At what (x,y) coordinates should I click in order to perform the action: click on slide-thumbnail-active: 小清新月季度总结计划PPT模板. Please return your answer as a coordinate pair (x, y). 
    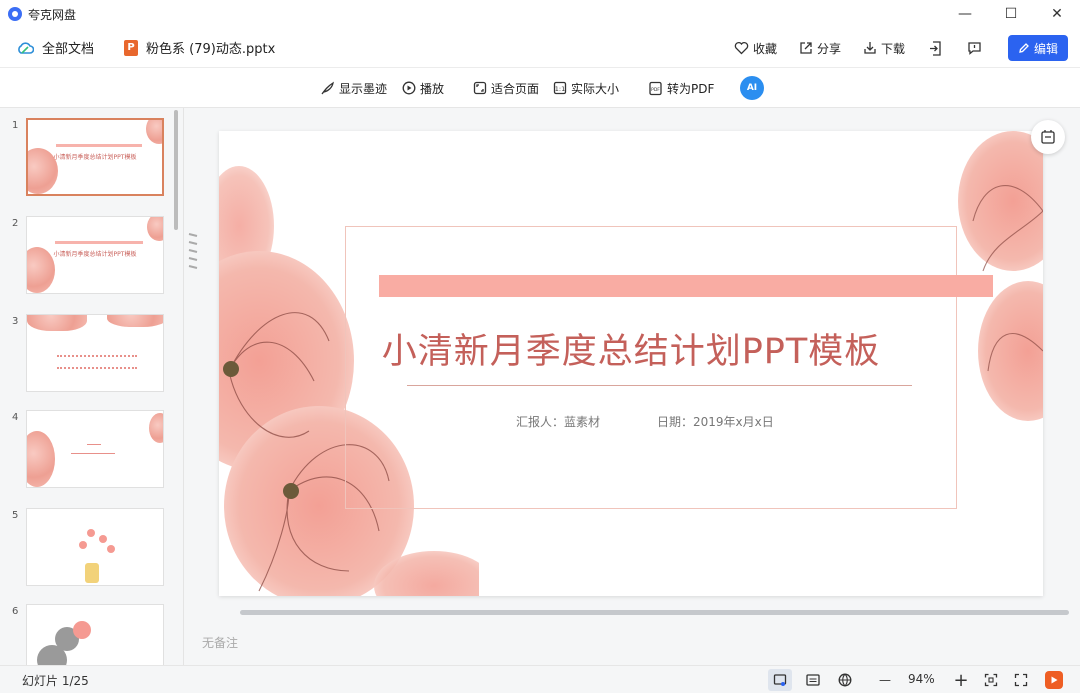
    Looking at the image, I should click on (95, 157).